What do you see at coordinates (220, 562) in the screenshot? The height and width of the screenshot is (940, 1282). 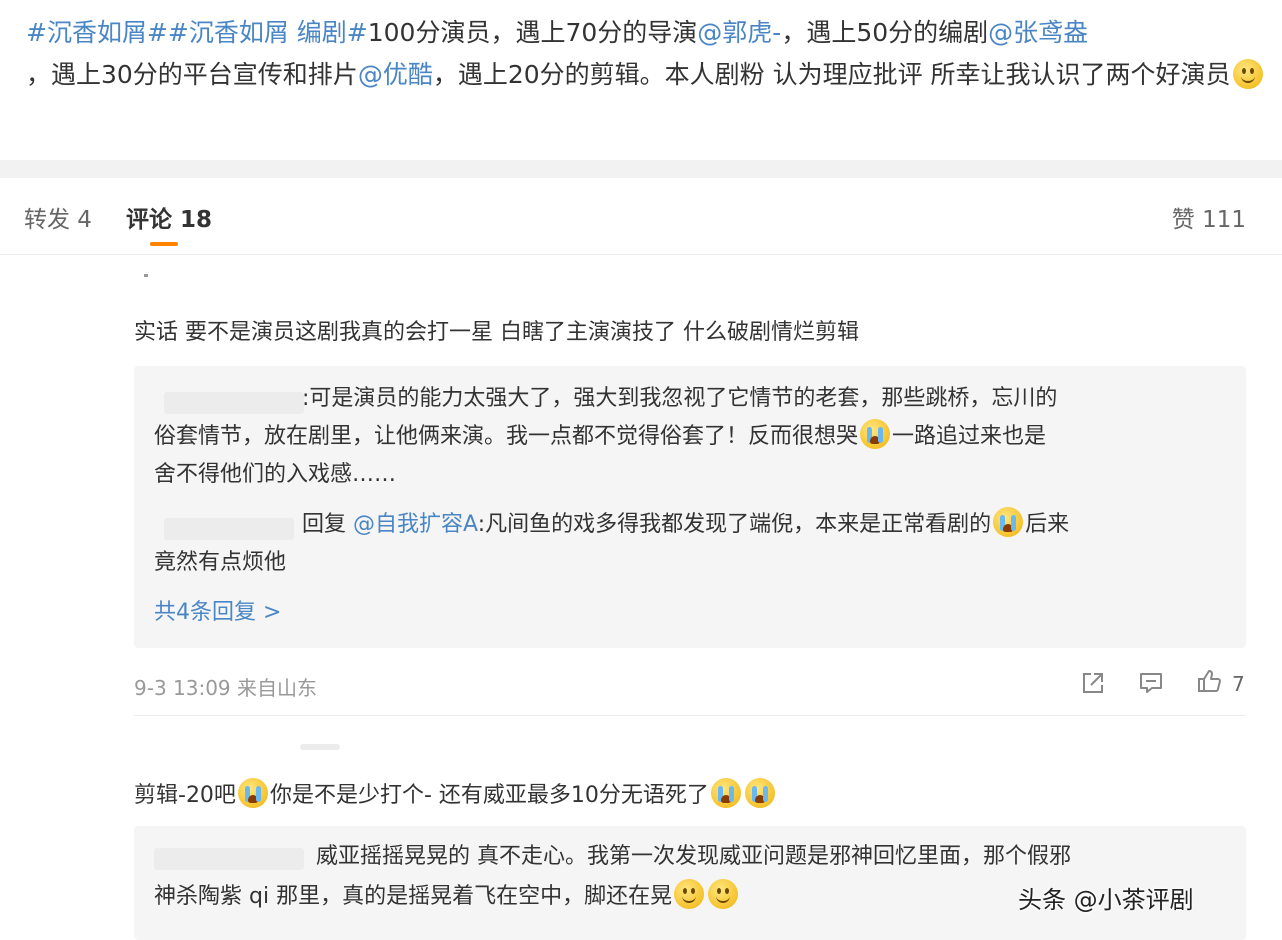 I see `reply-line: 竟然有点烦他` at bounding box center [220, 562].